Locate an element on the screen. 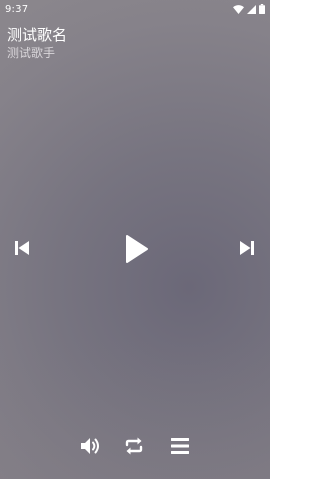 The width and height of the screenshot is (320, 479). repeat-icon is located at coordinates (134, 446).